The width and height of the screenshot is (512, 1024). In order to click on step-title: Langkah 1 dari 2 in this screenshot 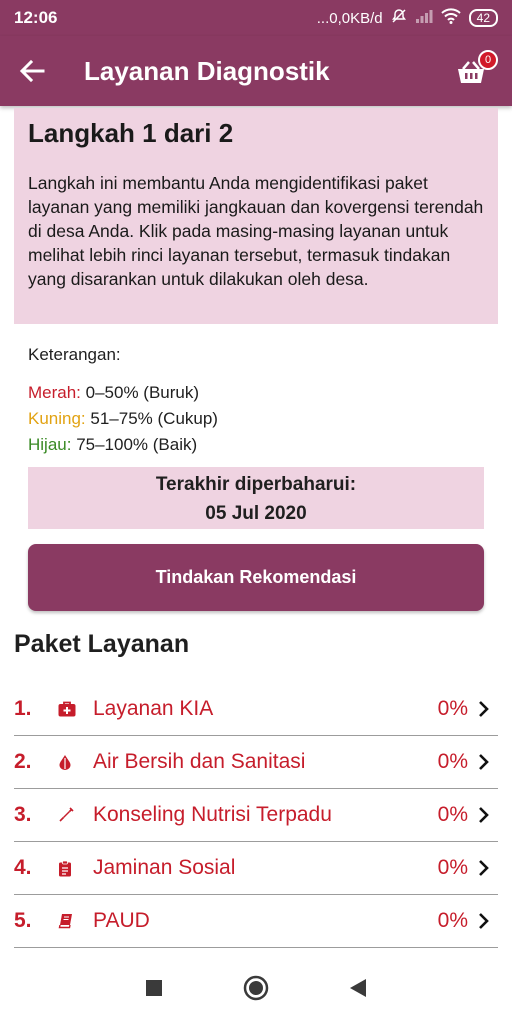, I will do `click(131, 133)`.